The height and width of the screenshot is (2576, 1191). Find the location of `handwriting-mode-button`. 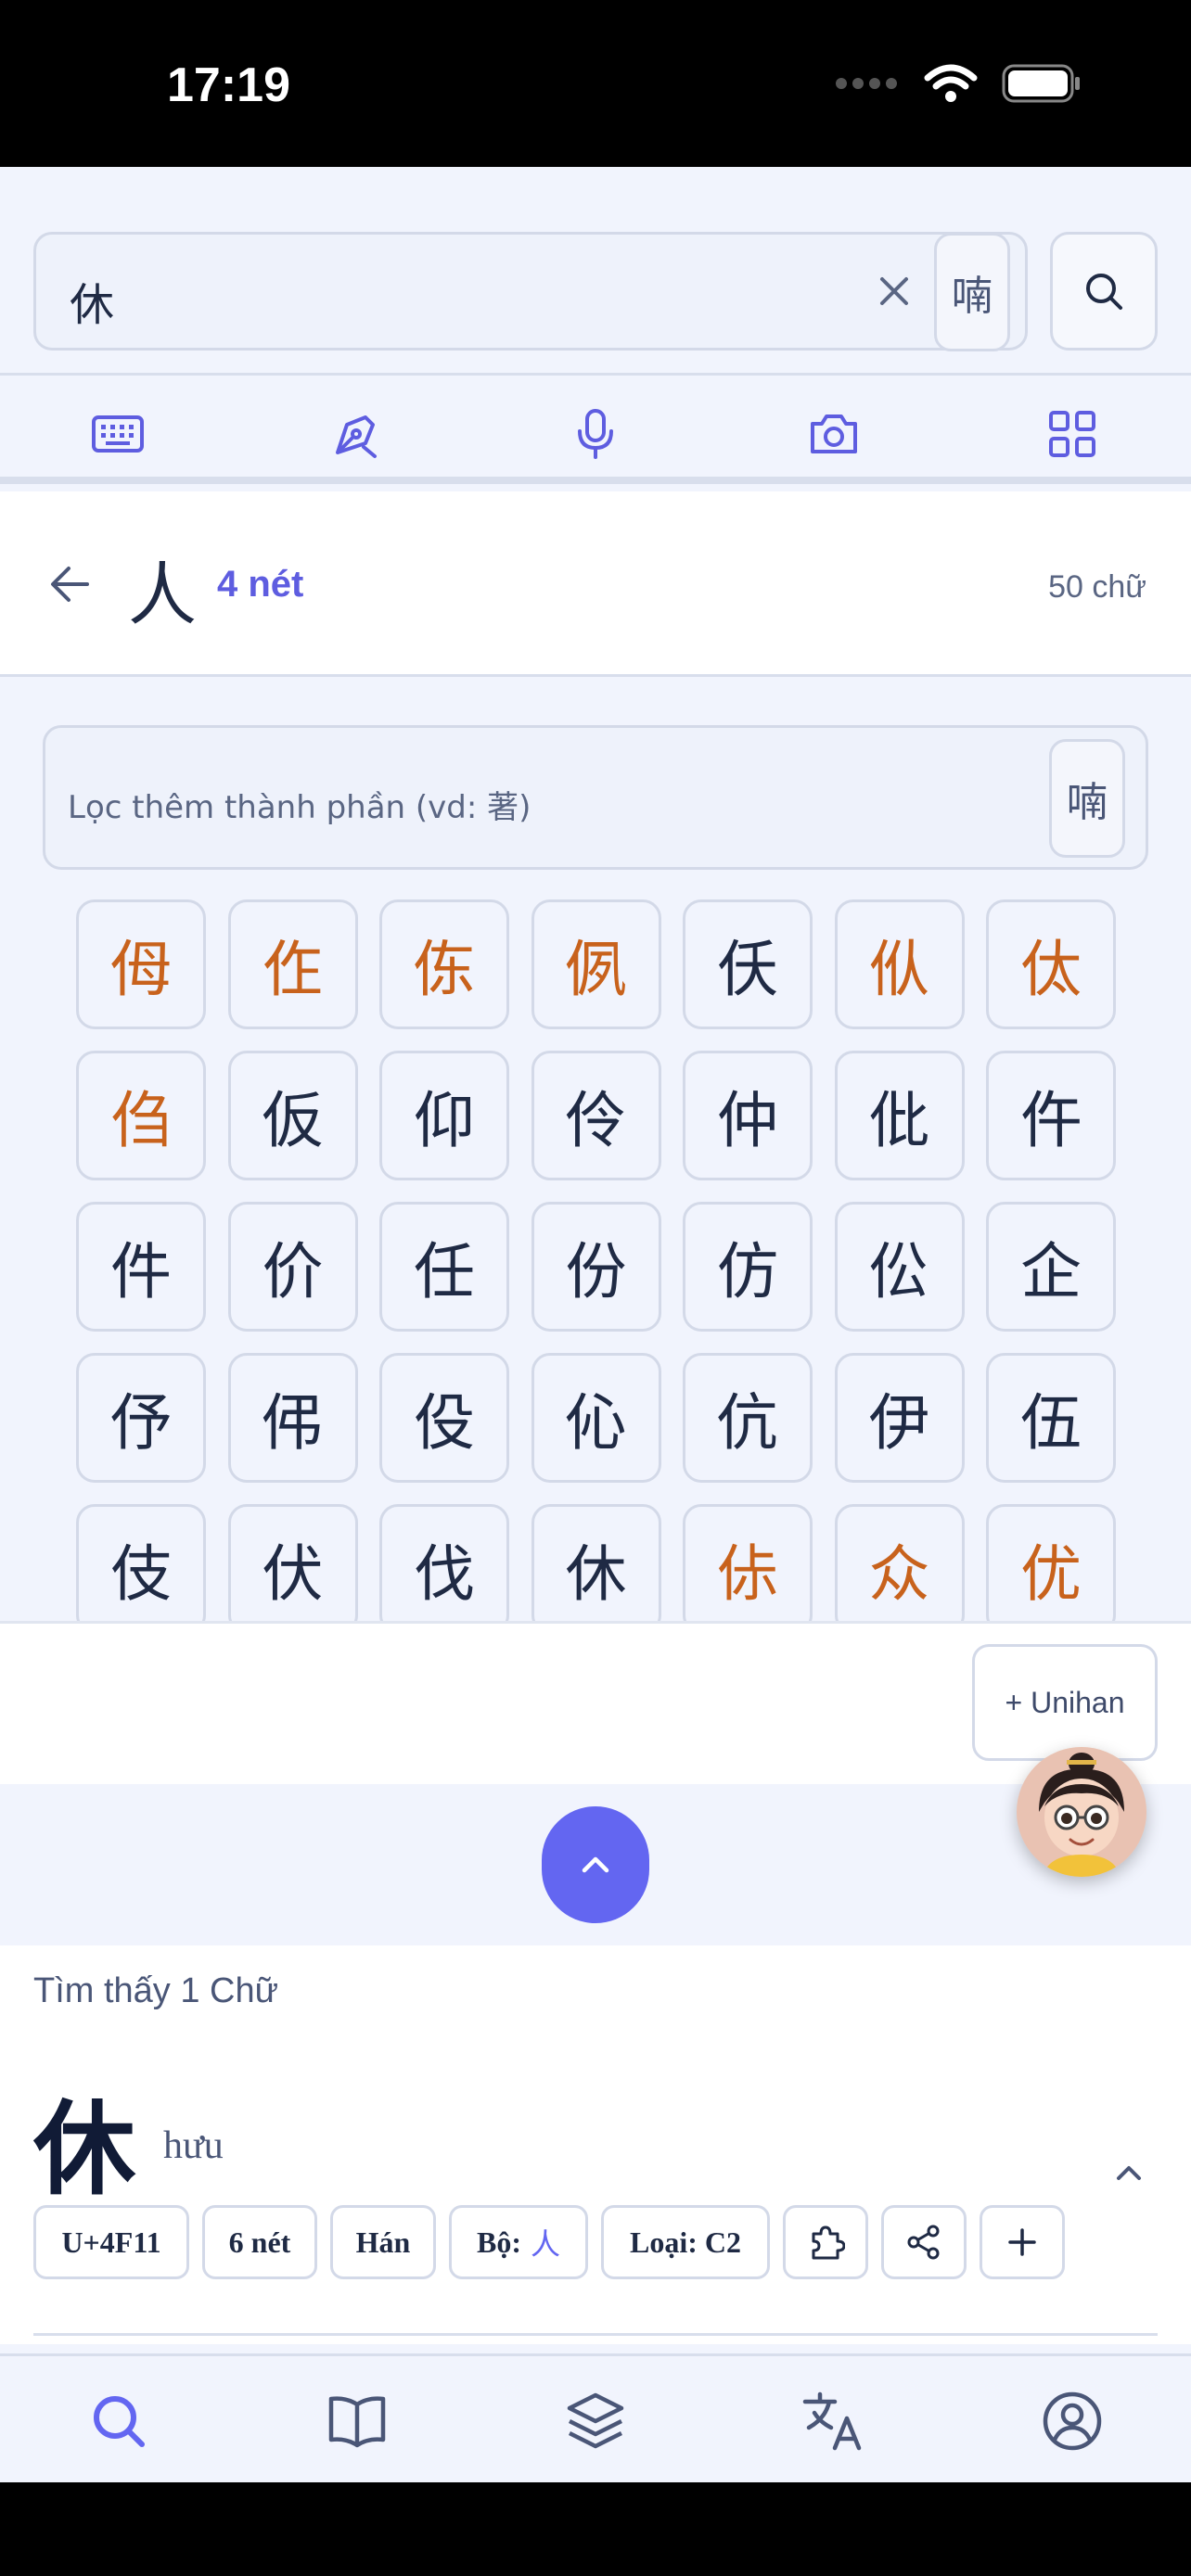

handwriting-mode-button is located at coordinates (356, 434).